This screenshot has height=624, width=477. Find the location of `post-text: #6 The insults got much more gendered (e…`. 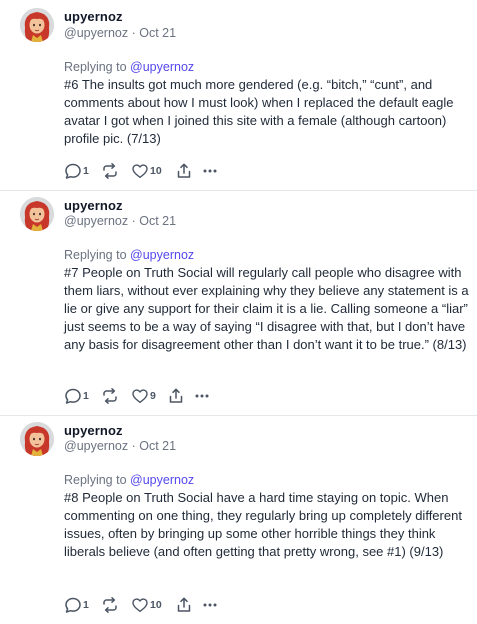

post-text: #6 The insults got much more gendered (e… is located at coordinates (259, 111).